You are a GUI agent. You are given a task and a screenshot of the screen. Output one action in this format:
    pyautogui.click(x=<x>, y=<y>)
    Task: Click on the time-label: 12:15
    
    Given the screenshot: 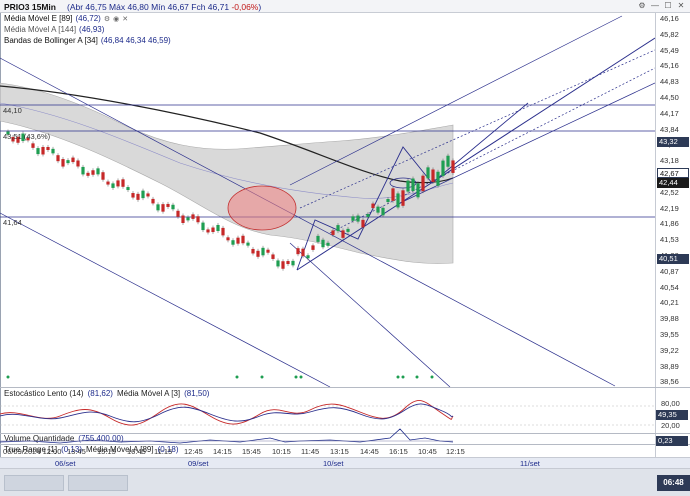 What is the action you would take?
    pyautogui.click(x=455, y=451)
    